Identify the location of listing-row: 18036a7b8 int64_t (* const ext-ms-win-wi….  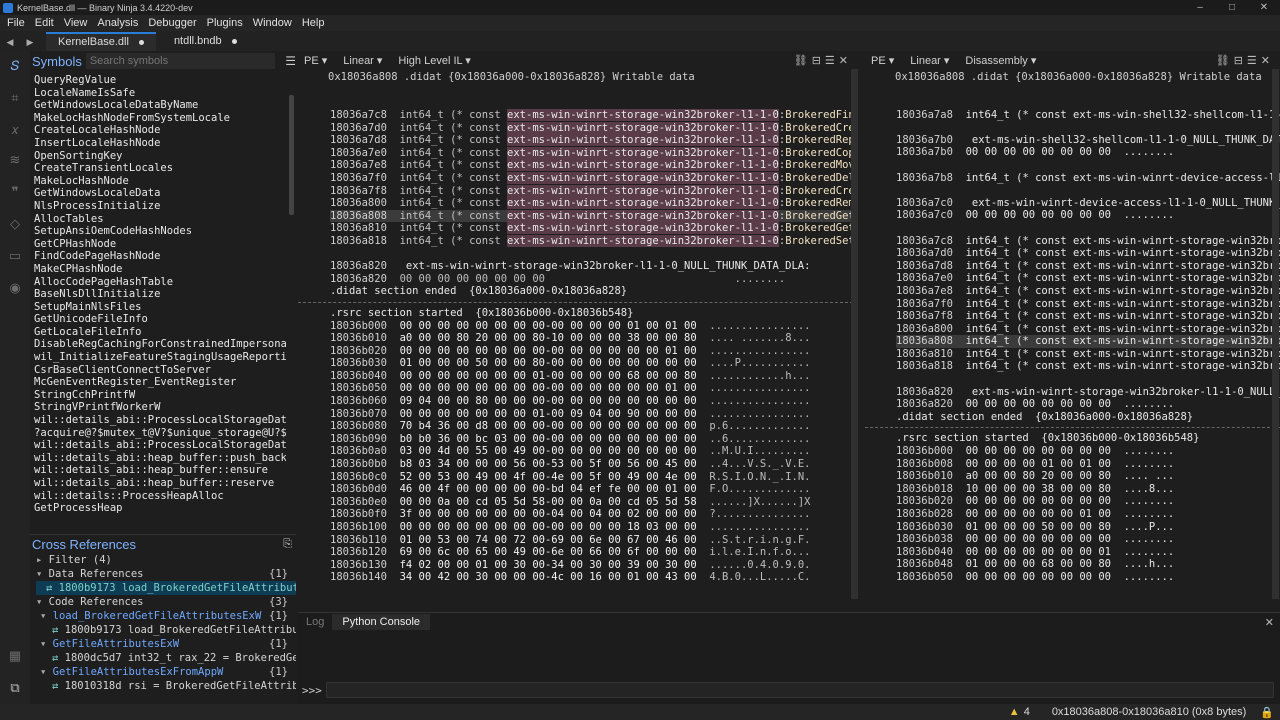
(1088, 178).